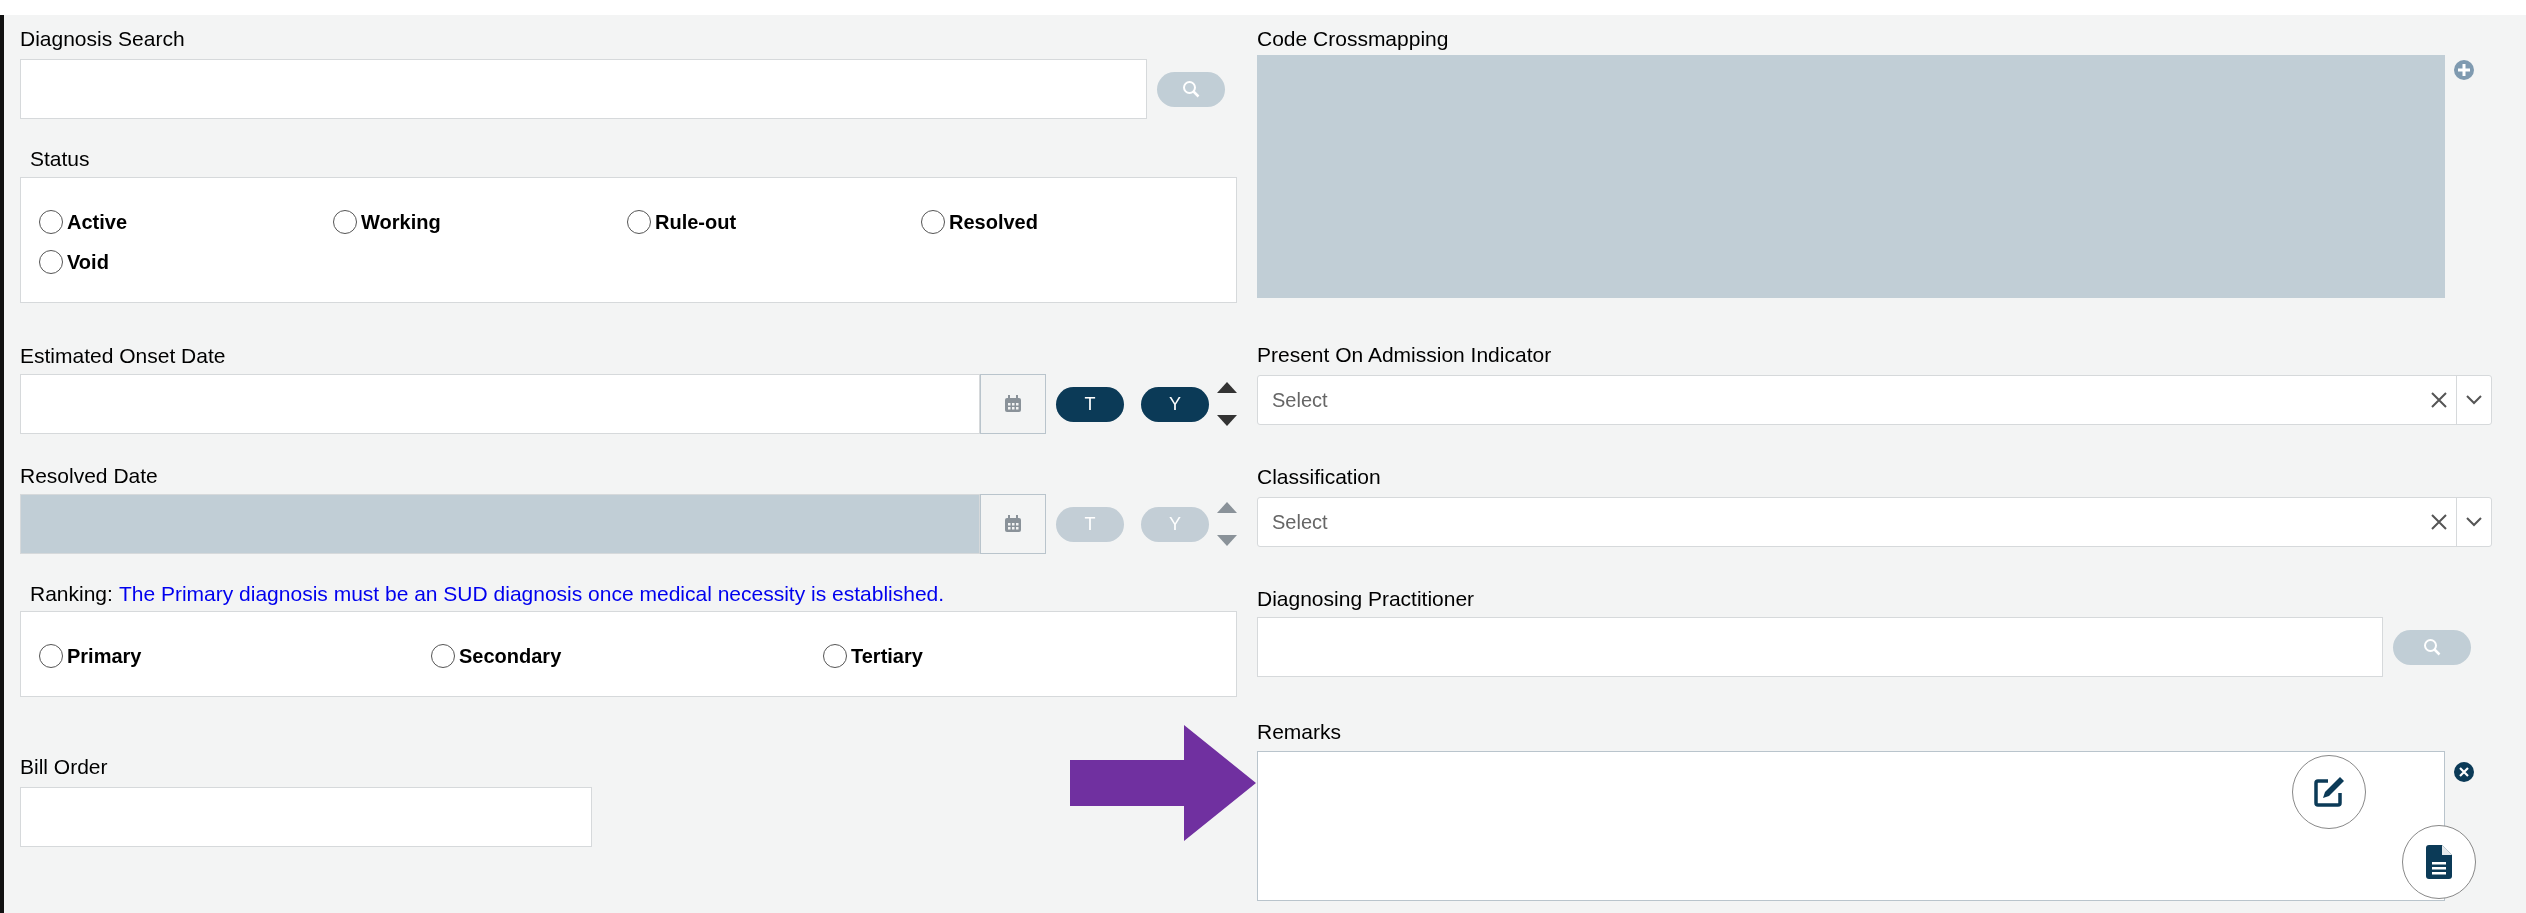 This screenshot has width=2526, height=913. Describe the element at coordinates (1405, 355) in the screenshot. I see `field-label: Present On Admission Indicator` at that location.